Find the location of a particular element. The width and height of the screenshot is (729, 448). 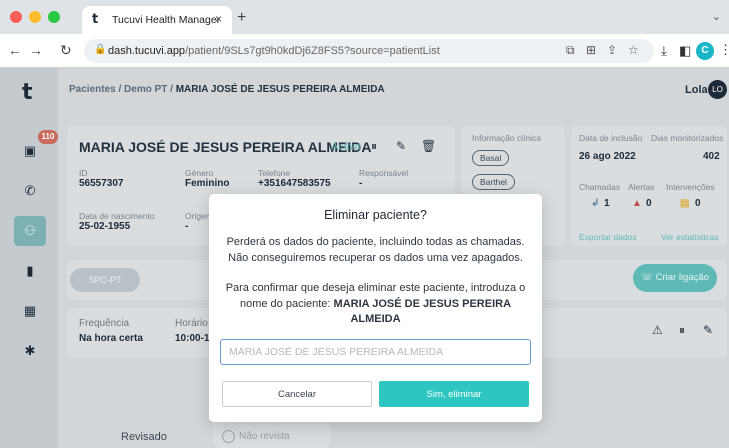

patient-status: Activo is located at coordinates (346, 147).